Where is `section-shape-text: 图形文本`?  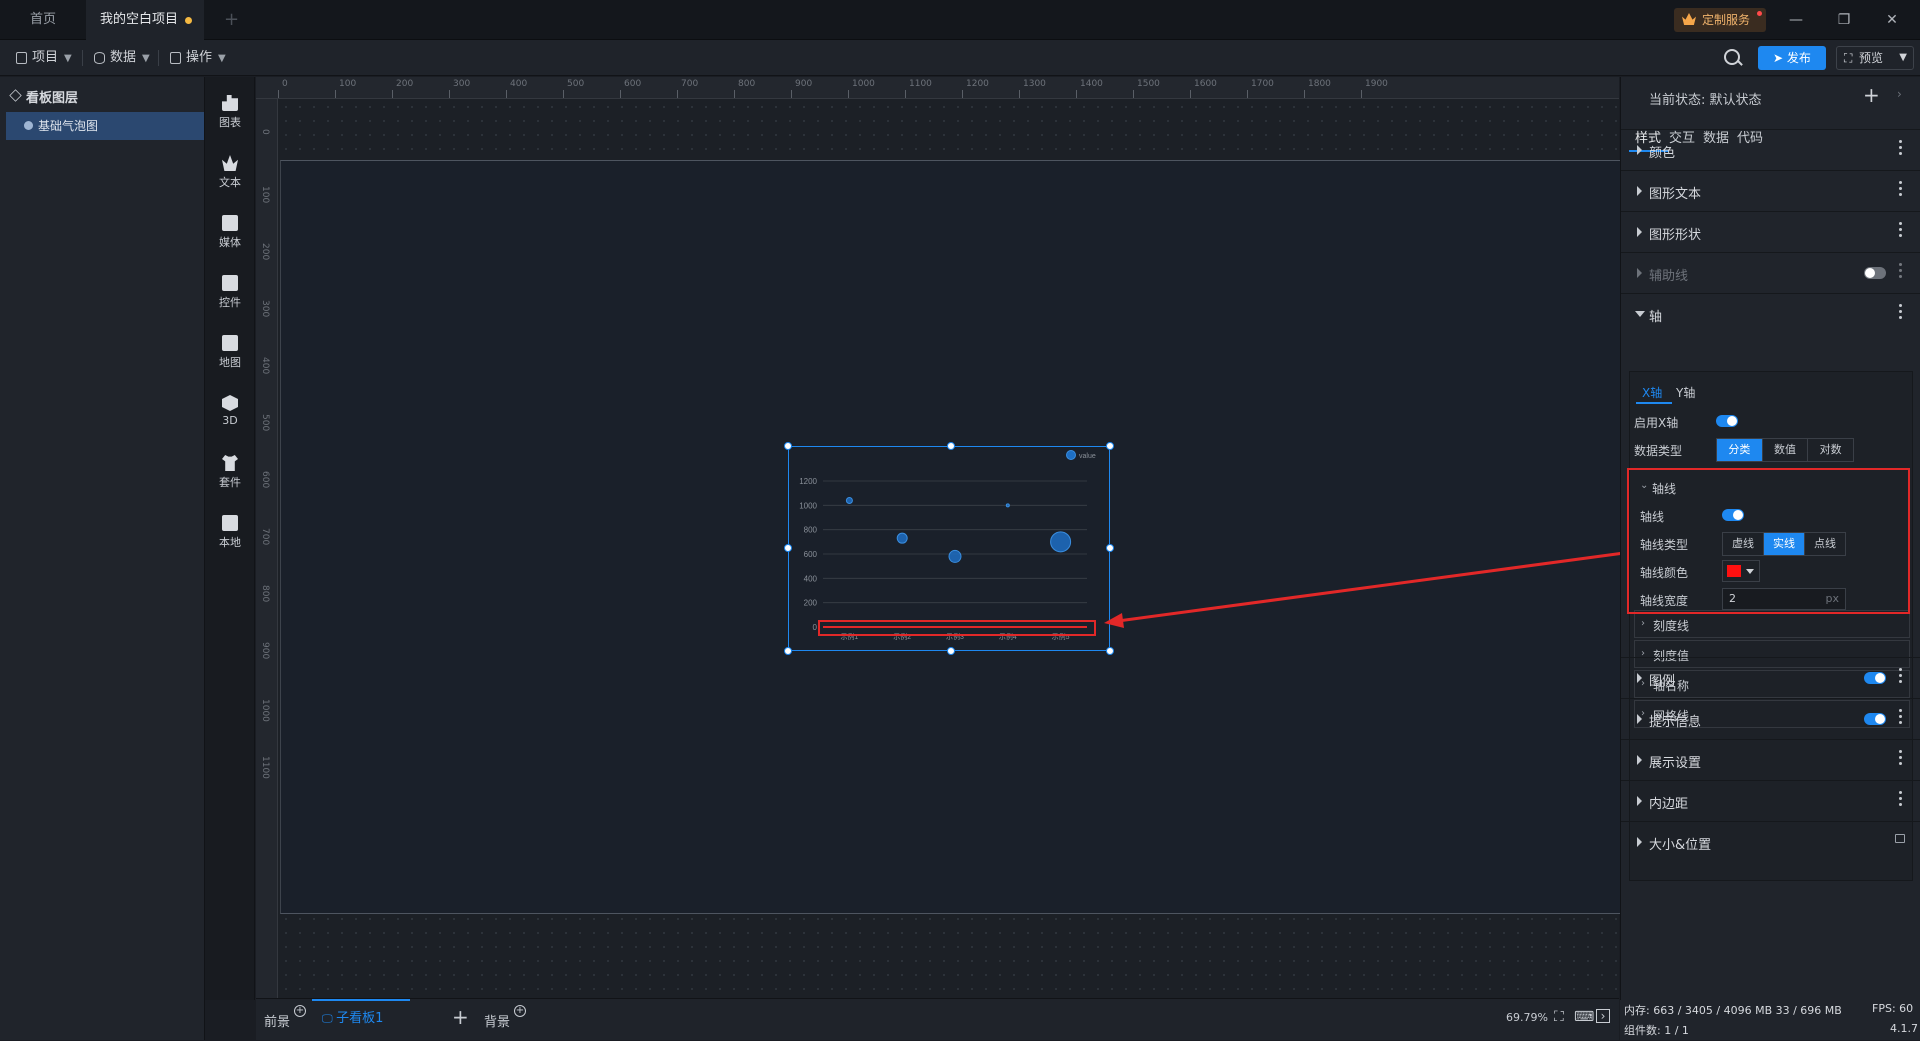 section-shape-text: 图形文本 is located at coordinates (1770, 190).